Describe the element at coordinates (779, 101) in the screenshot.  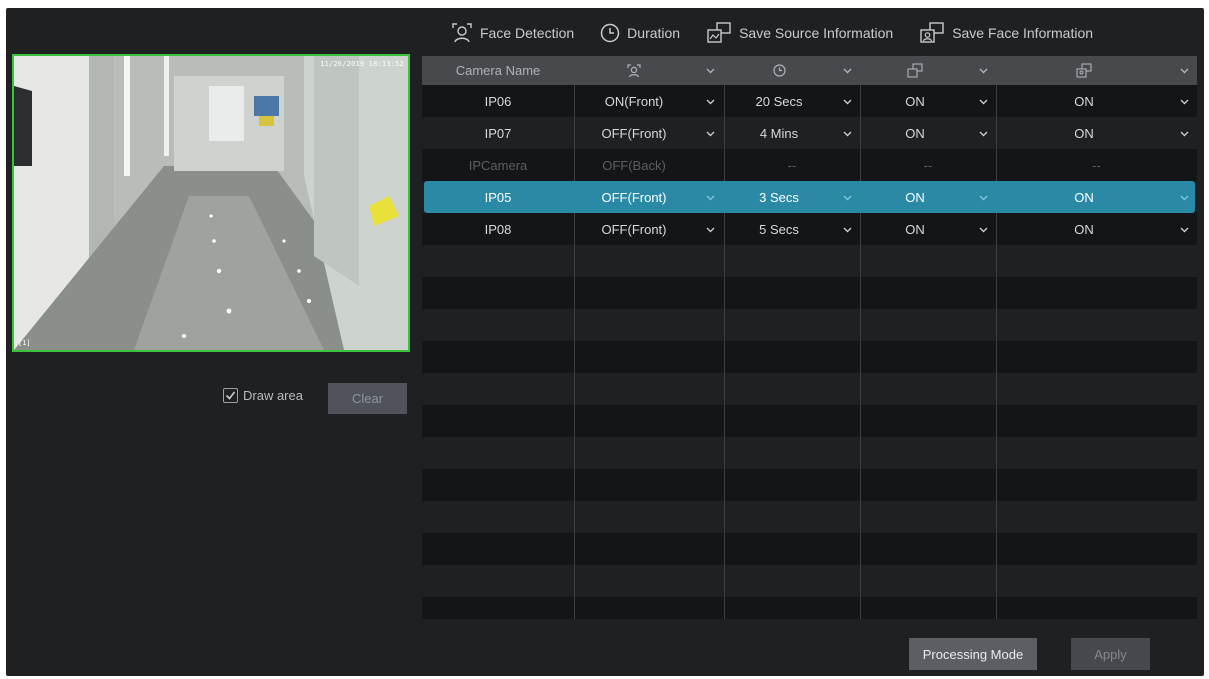
I see `duration-select: 20 Secs` at that location.